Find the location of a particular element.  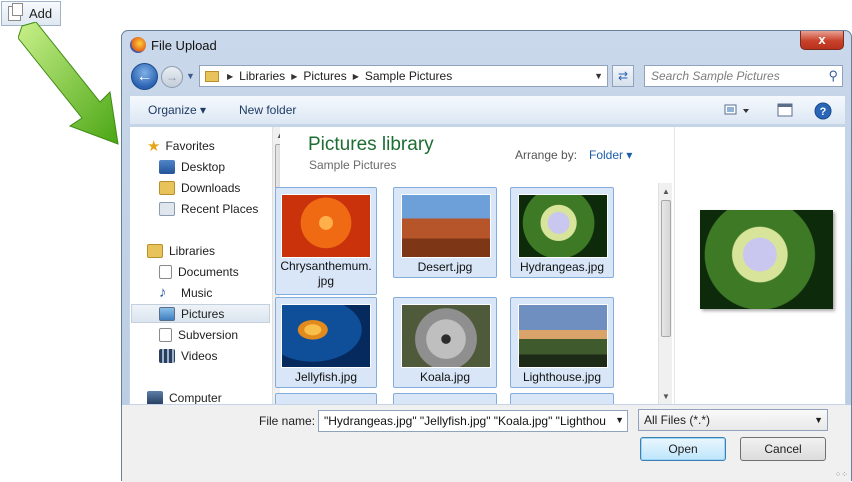

file-name: Desert.jpg is located at coordinates (445, 267).